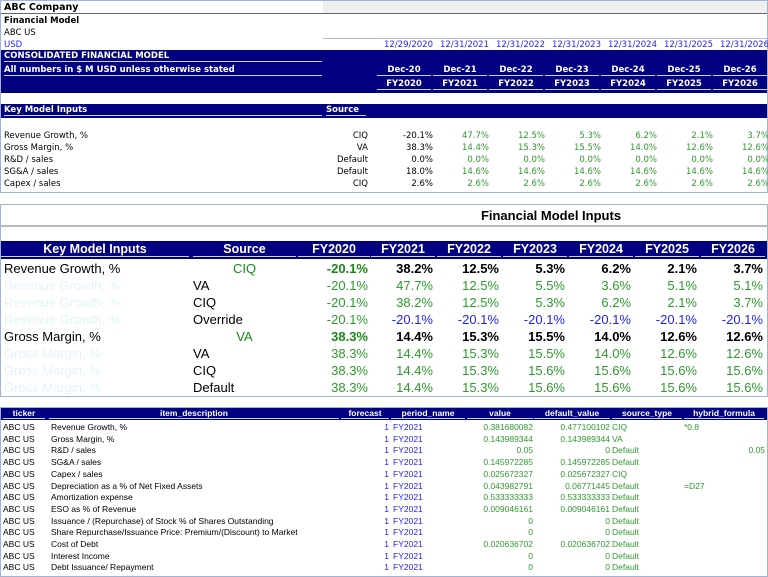  Describe the element at coordinates (572, 427) in the screenshot. I see `table-cell: 0.477100102` at that location.